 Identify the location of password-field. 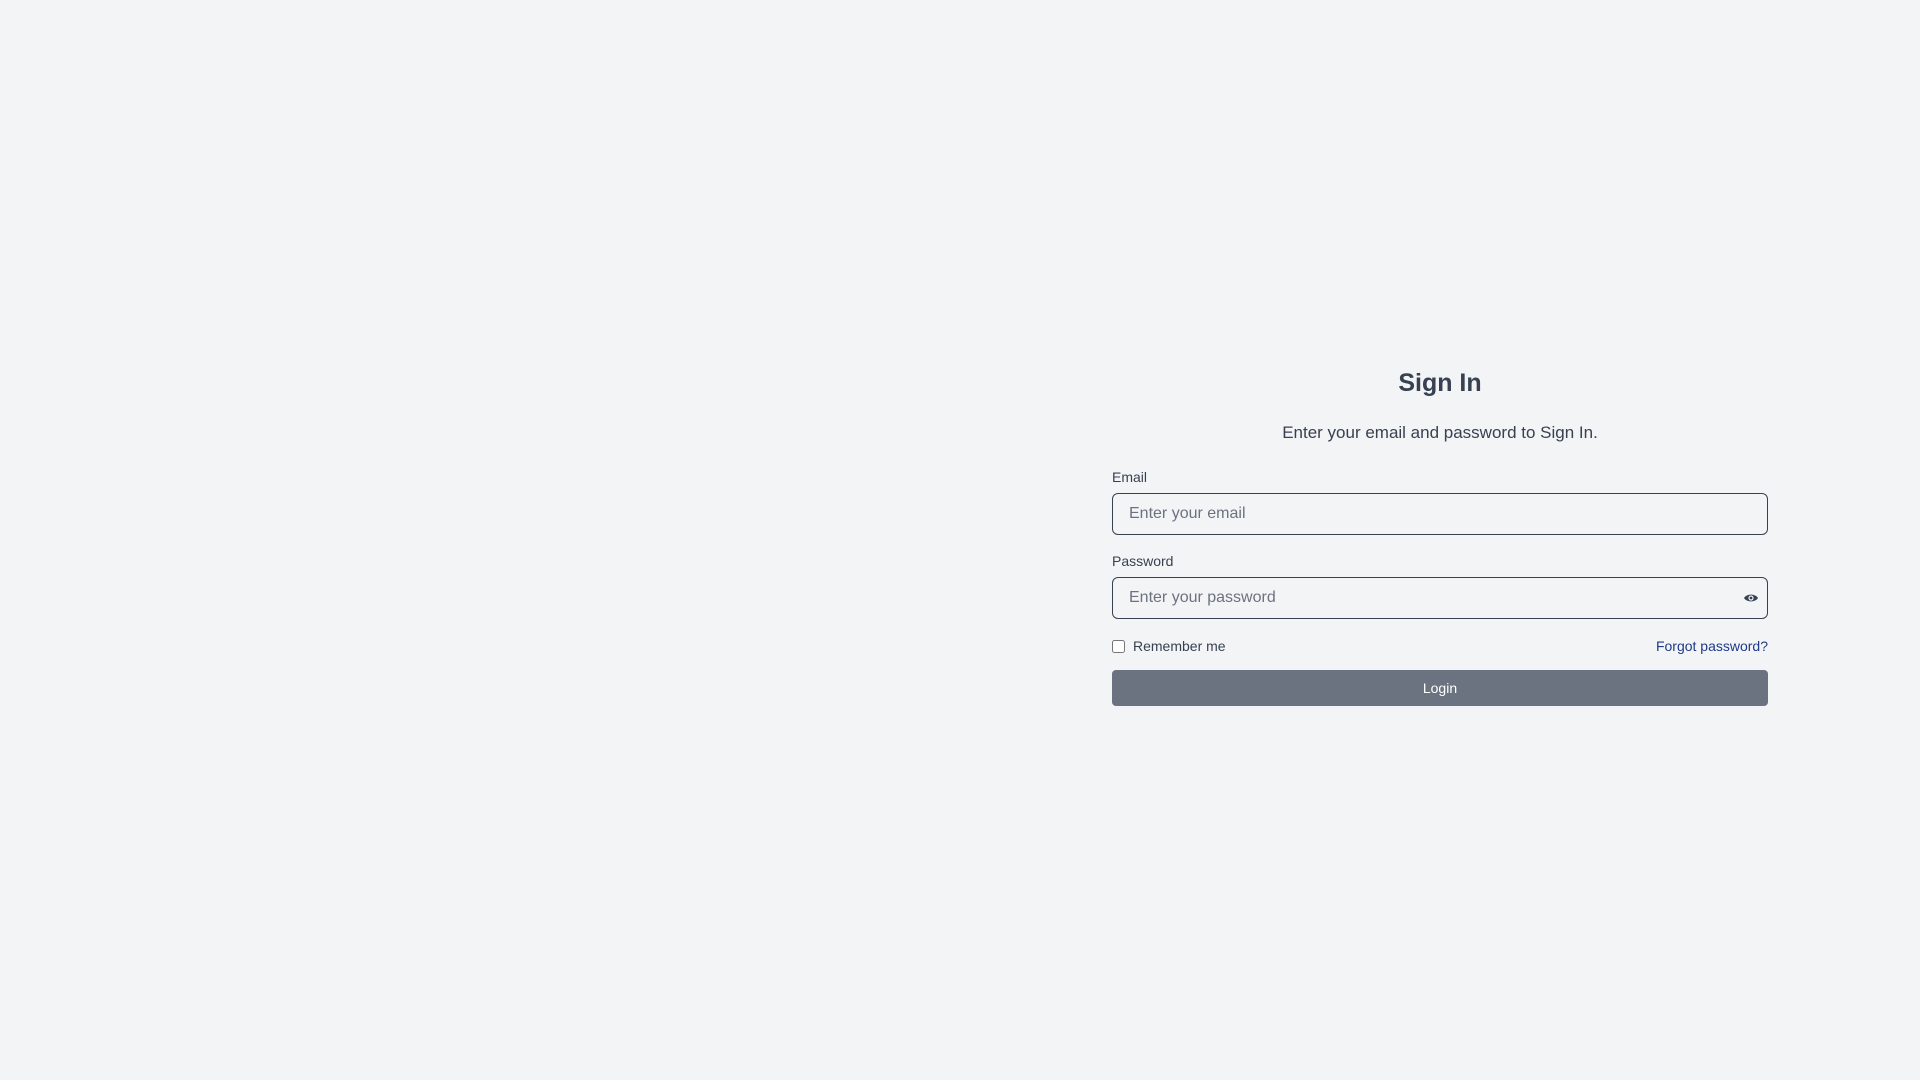
(1440, 598).